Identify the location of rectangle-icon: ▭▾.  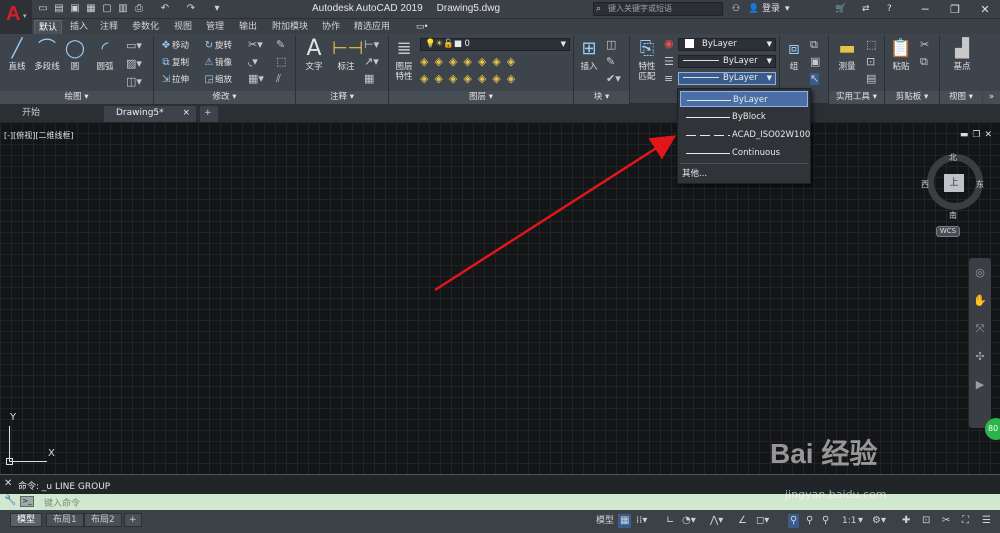
(134, 46).